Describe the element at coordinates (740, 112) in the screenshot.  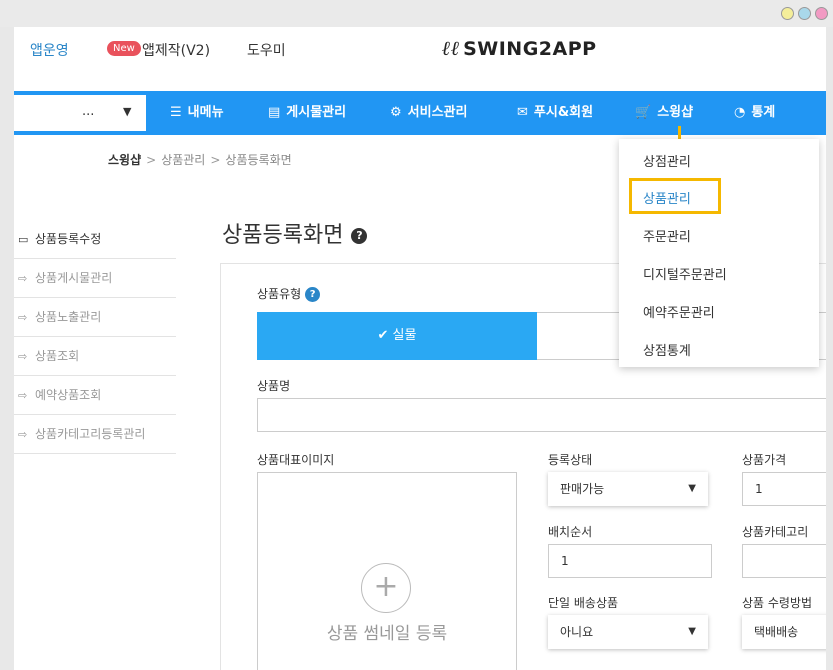
I see `pie-chart-icon: ◔` at that location.